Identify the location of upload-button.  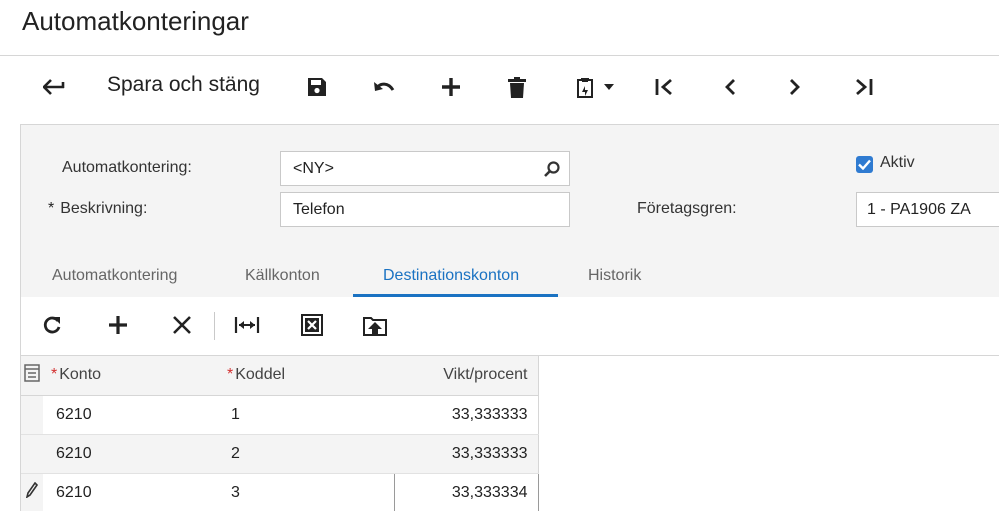
(375, 325).